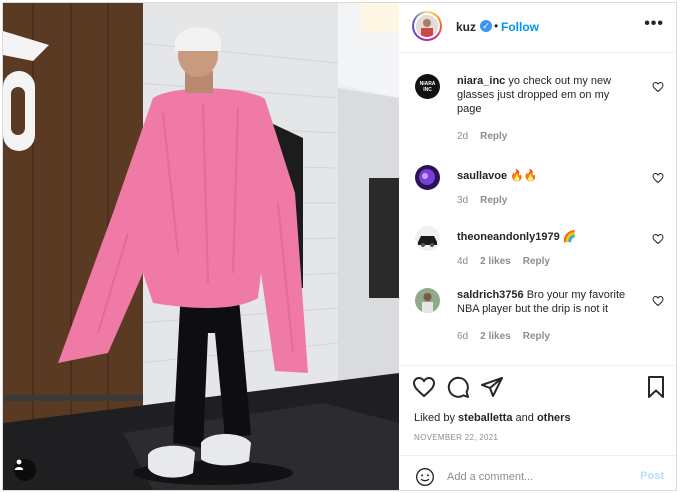  Describe the element at coordinates (481, 81) in the screenshot. I see `comment-username: niara_inc` at that location.